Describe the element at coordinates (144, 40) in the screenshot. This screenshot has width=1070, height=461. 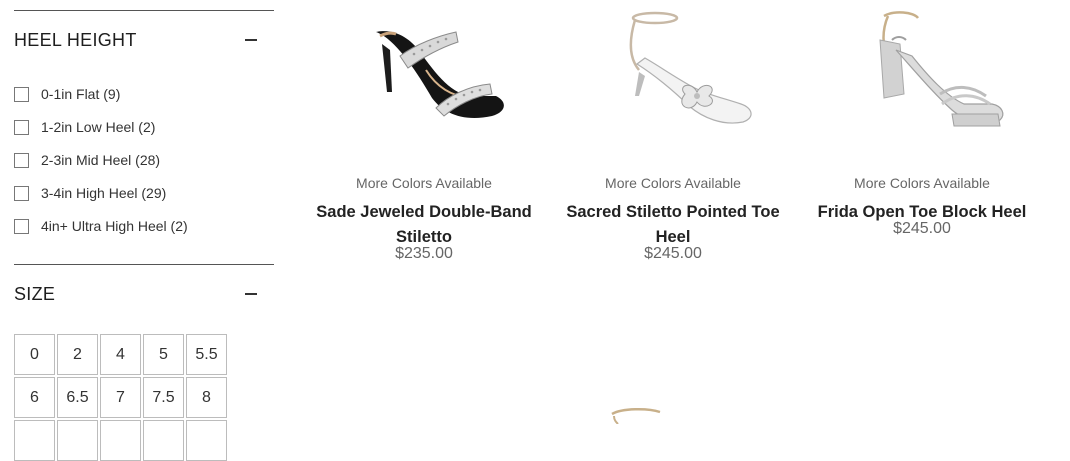
I see `heel-height-filter-header: HEEL HEIGHT` at that location.